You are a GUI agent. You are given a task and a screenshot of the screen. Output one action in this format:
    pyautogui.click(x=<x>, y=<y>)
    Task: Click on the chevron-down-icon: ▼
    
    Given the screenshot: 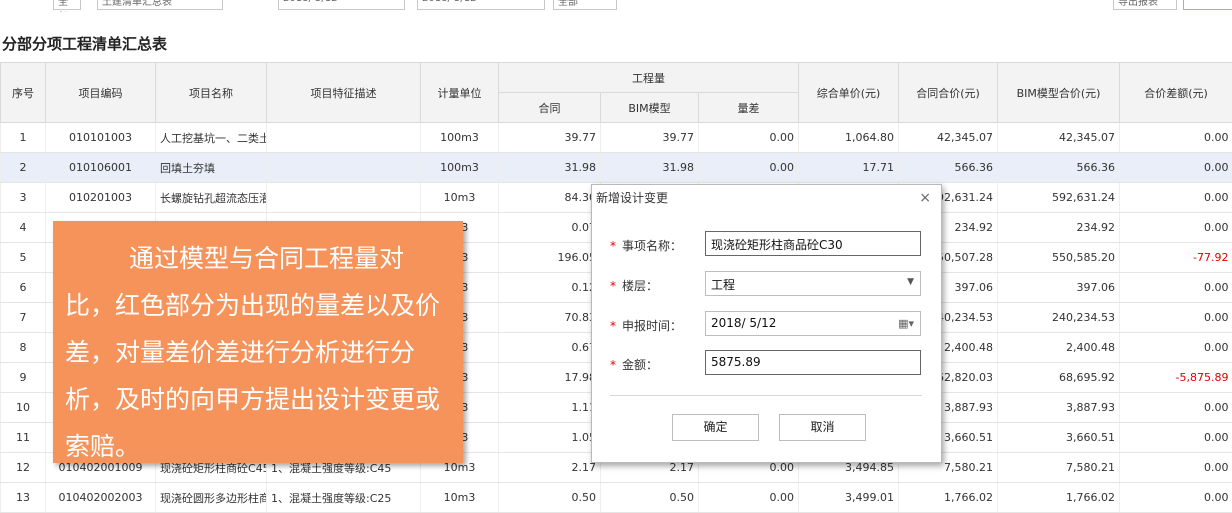 What is the action you would take?
    pyautogui.click(x=910, y=282)
    